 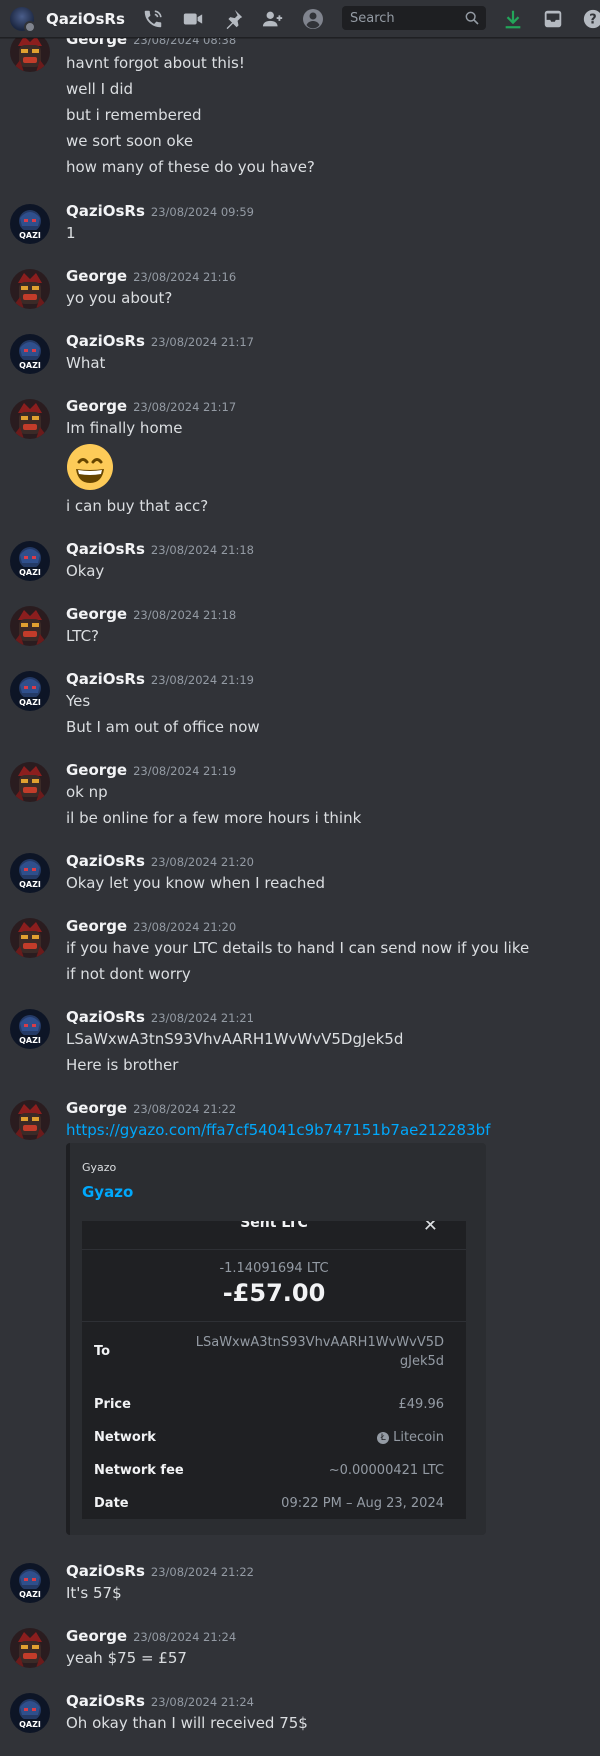 I want to click on message-author: George 23/08/2024 21:19, so click(x=151, y=770).